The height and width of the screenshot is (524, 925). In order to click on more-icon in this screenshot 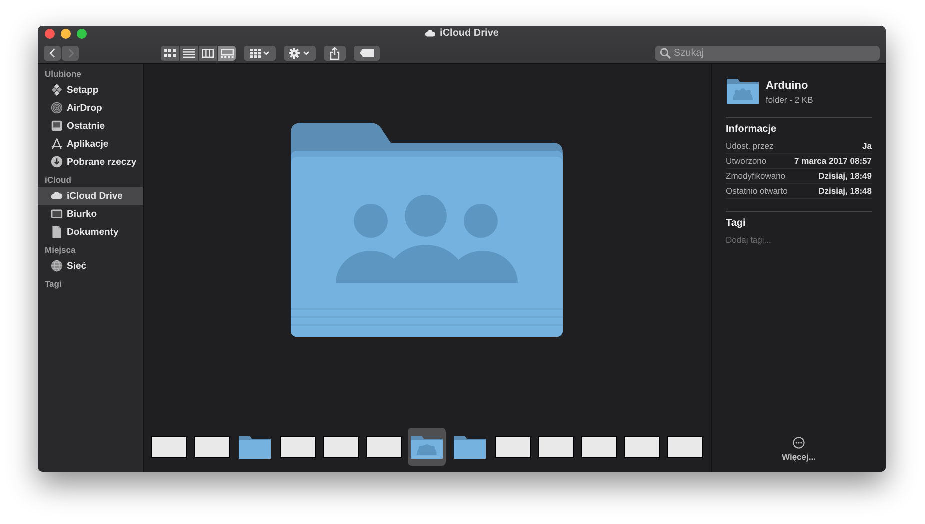, I will do `click(798, 443)`.